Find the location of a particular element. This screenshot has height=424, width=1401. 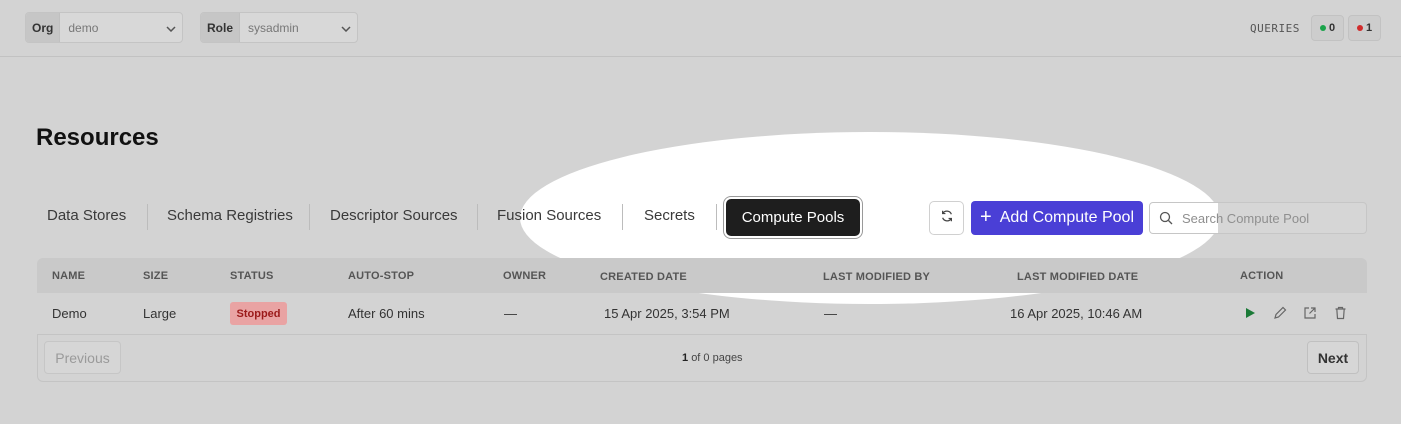

search-icon is located at coordinates (1166, 220).